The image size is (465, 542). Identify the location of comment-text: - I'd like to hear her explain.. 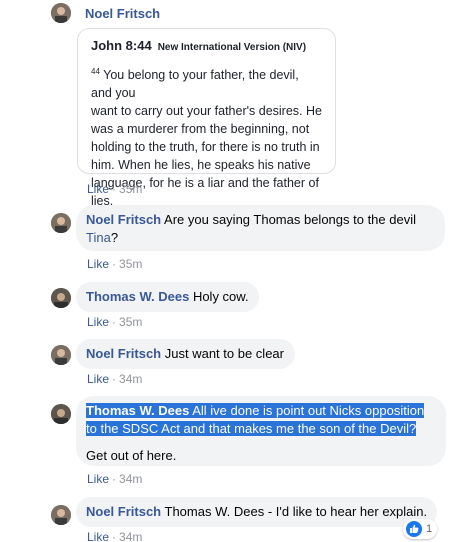
(347, 511).